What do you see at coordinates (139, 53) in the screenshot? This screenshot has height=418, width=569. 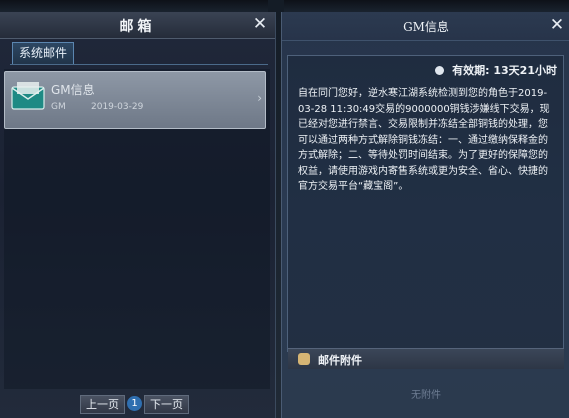 I see `mailbox-tab-row: 系统邮件` at bounding box center [139, 53].